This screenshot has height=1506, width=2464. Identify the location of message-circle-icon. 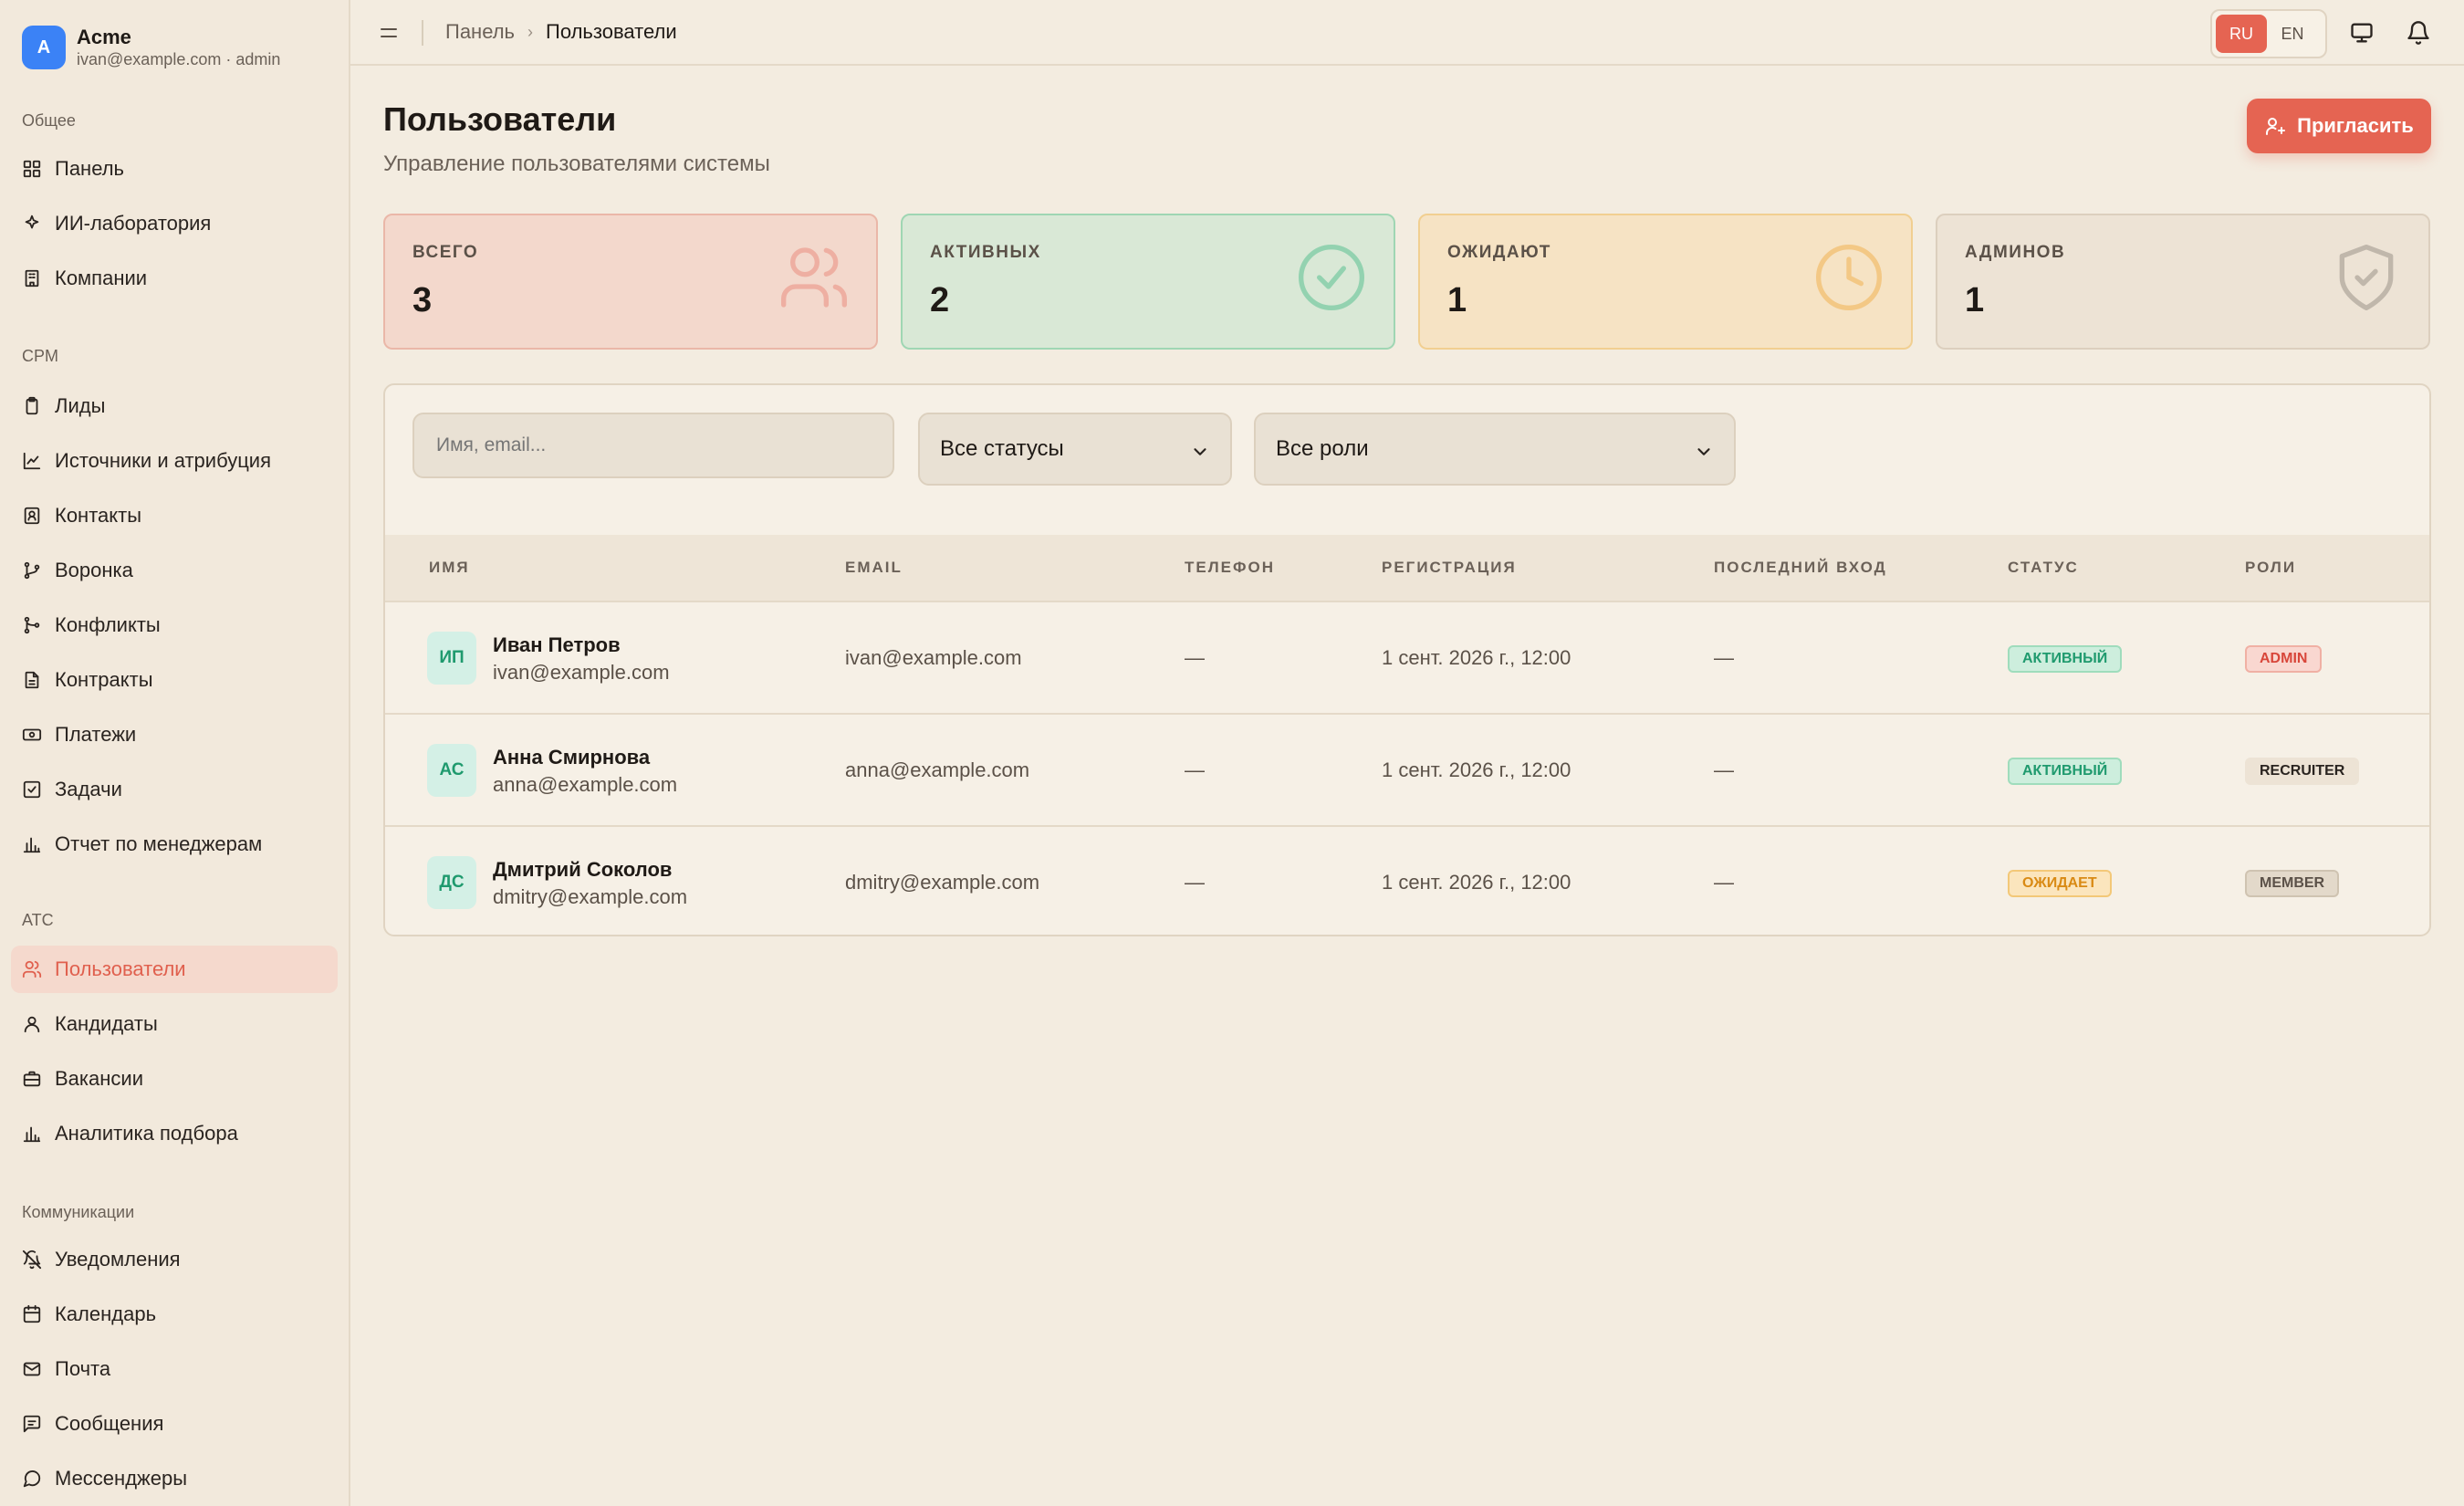
(32, 1479).